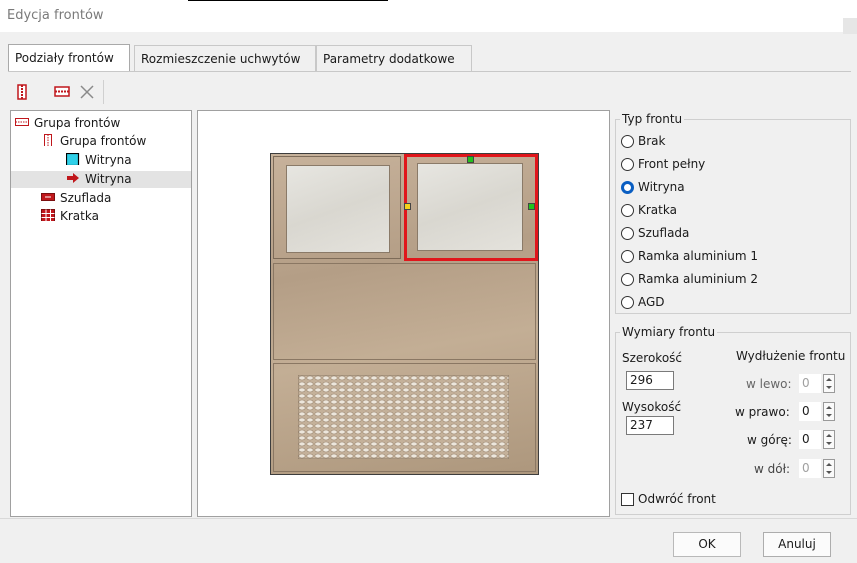 The width and height of the screenshot is (857, 563). Describe the element at coordinates (772, 469) in the screenshot. I see `w-dol-label: w dół:` at that location.